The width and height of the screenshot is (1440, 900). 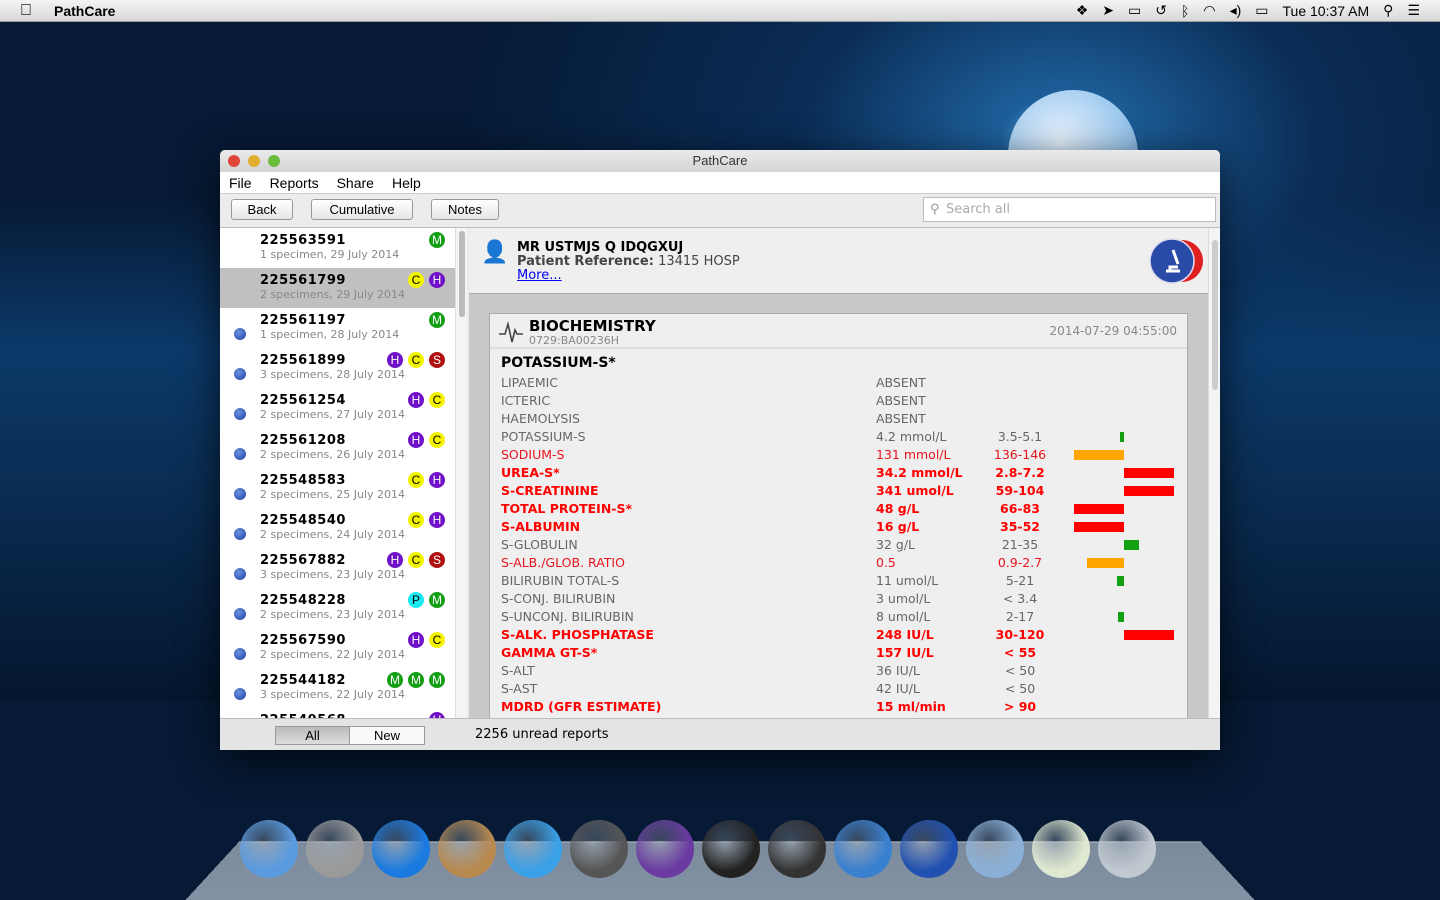 What do you see at coordinates (838, 598) in the screenshot?
I see `result-row: S-CONJ. BILIRUBIN 3 umol/L < 3.4` at bounding box center [838, 598].